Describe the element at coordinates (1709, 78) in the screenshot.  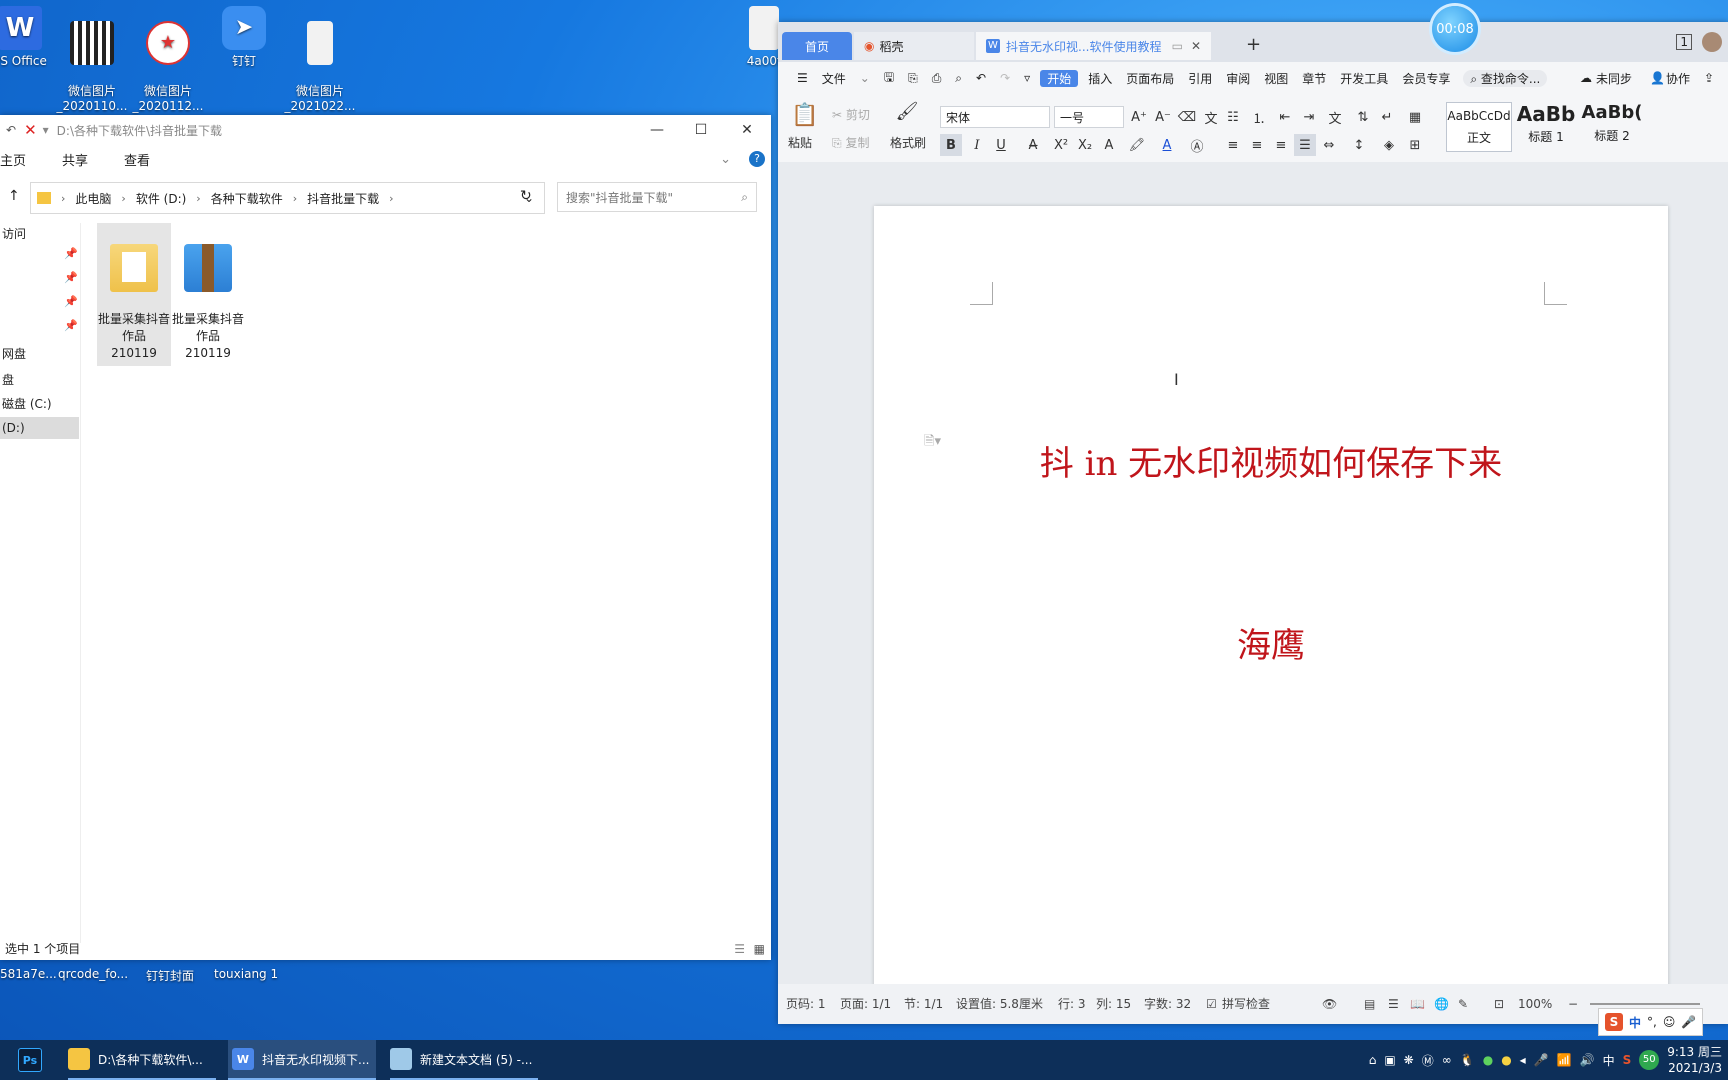
I see `share-icon: ⇪` at that location.